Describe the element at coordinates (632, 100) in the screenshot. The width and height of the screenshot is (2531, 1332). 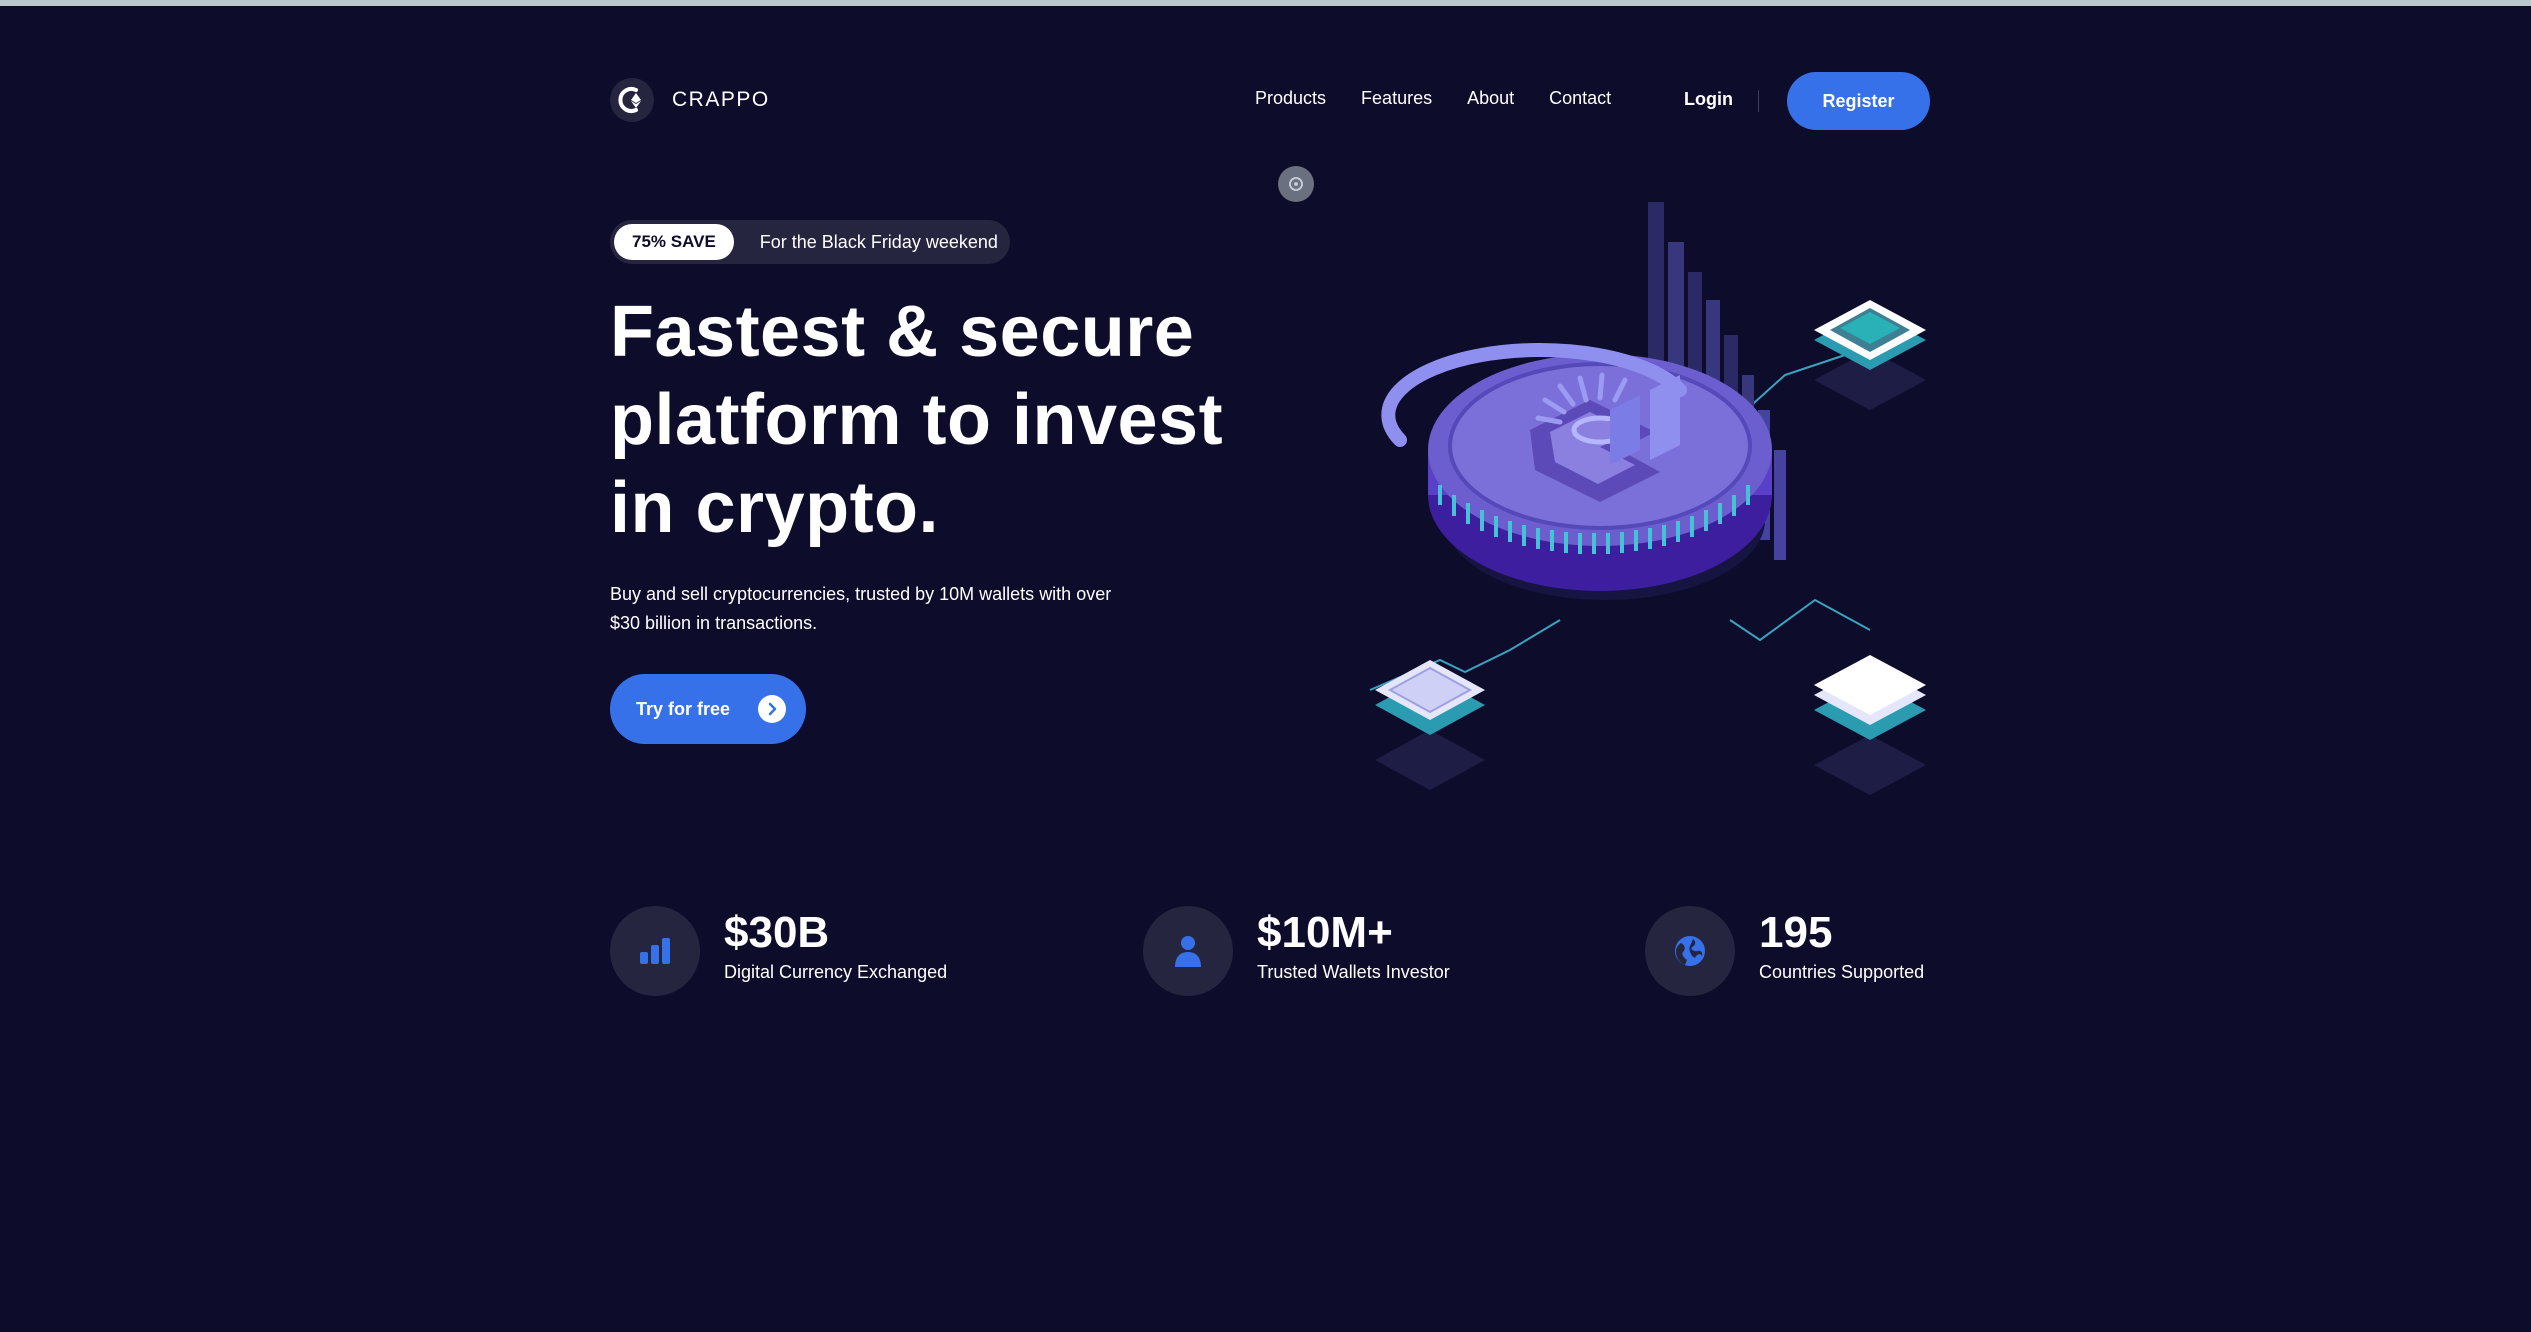
I see `crappo-logo-icon` at that location.